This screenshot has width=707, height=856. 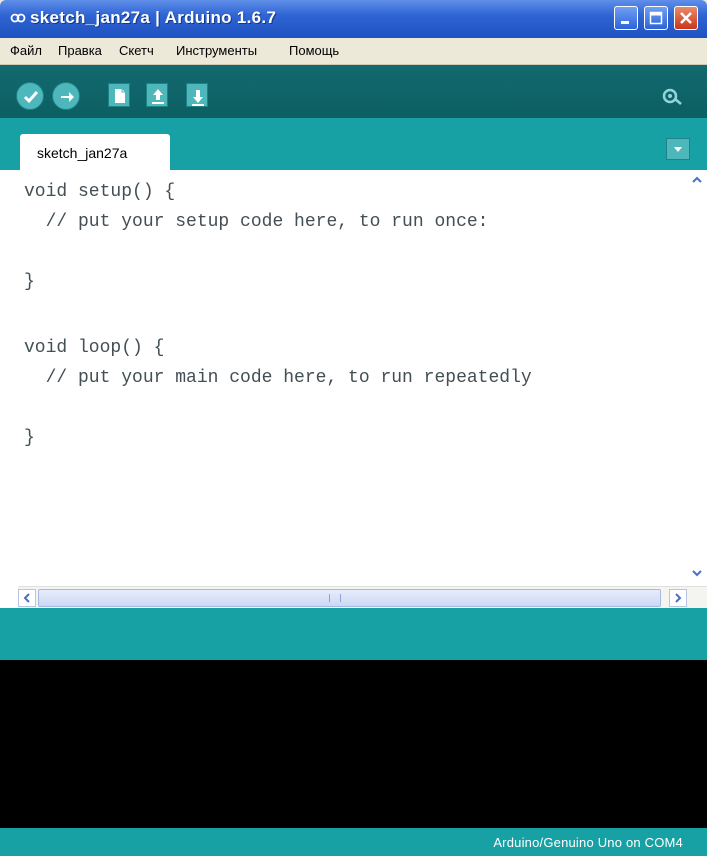 What do you see at coordinates (626, 18) in the screenshot?
I see `minimize-button` at bounding box center [626, 18].